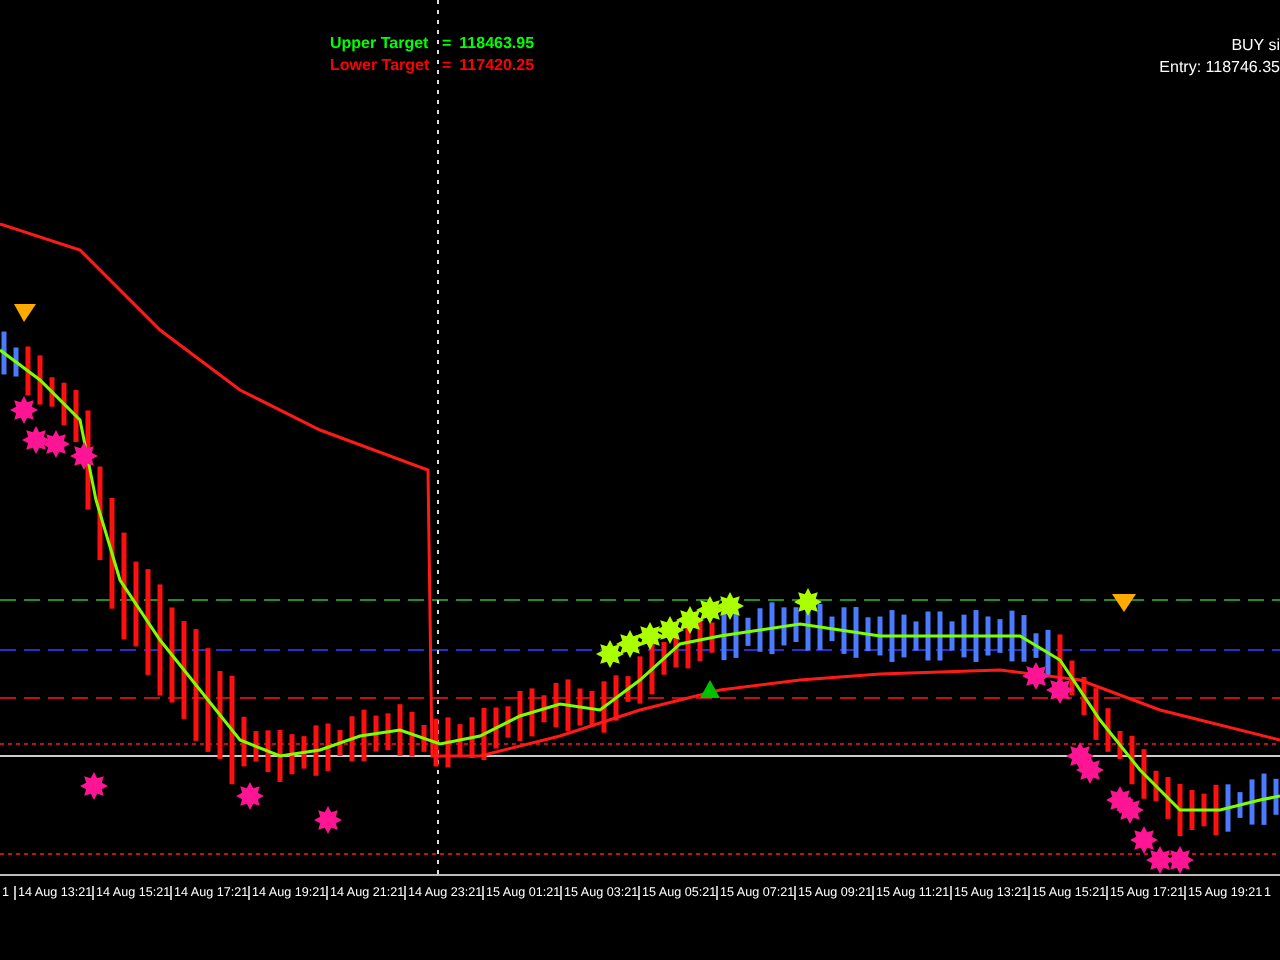 Image resolution: width=1280 pixels, height=960 pixels. Describe the element at coordinates (710, 689) in the screenshot. I see `up-arrow-icon` at that location.